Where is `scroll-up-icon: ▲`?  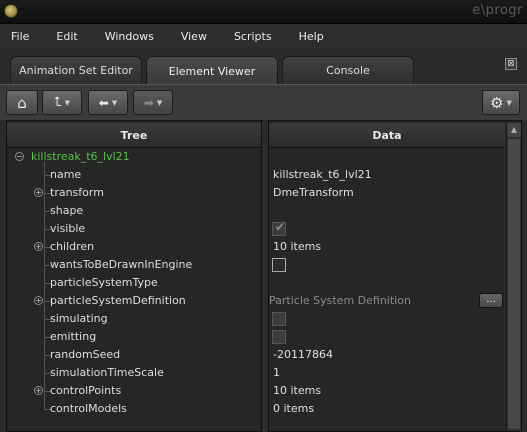 scroll-up-icon: ▲ is located at coordinates (514, 130).